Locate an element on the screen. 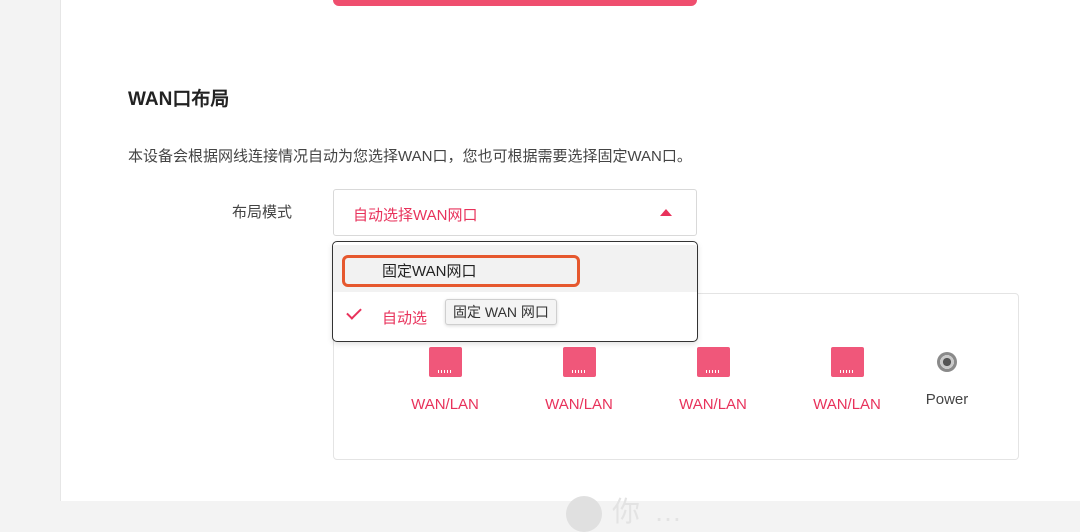 This screenshot has width=1080, height=532. highlight-box is located at coordinates (461, 271).